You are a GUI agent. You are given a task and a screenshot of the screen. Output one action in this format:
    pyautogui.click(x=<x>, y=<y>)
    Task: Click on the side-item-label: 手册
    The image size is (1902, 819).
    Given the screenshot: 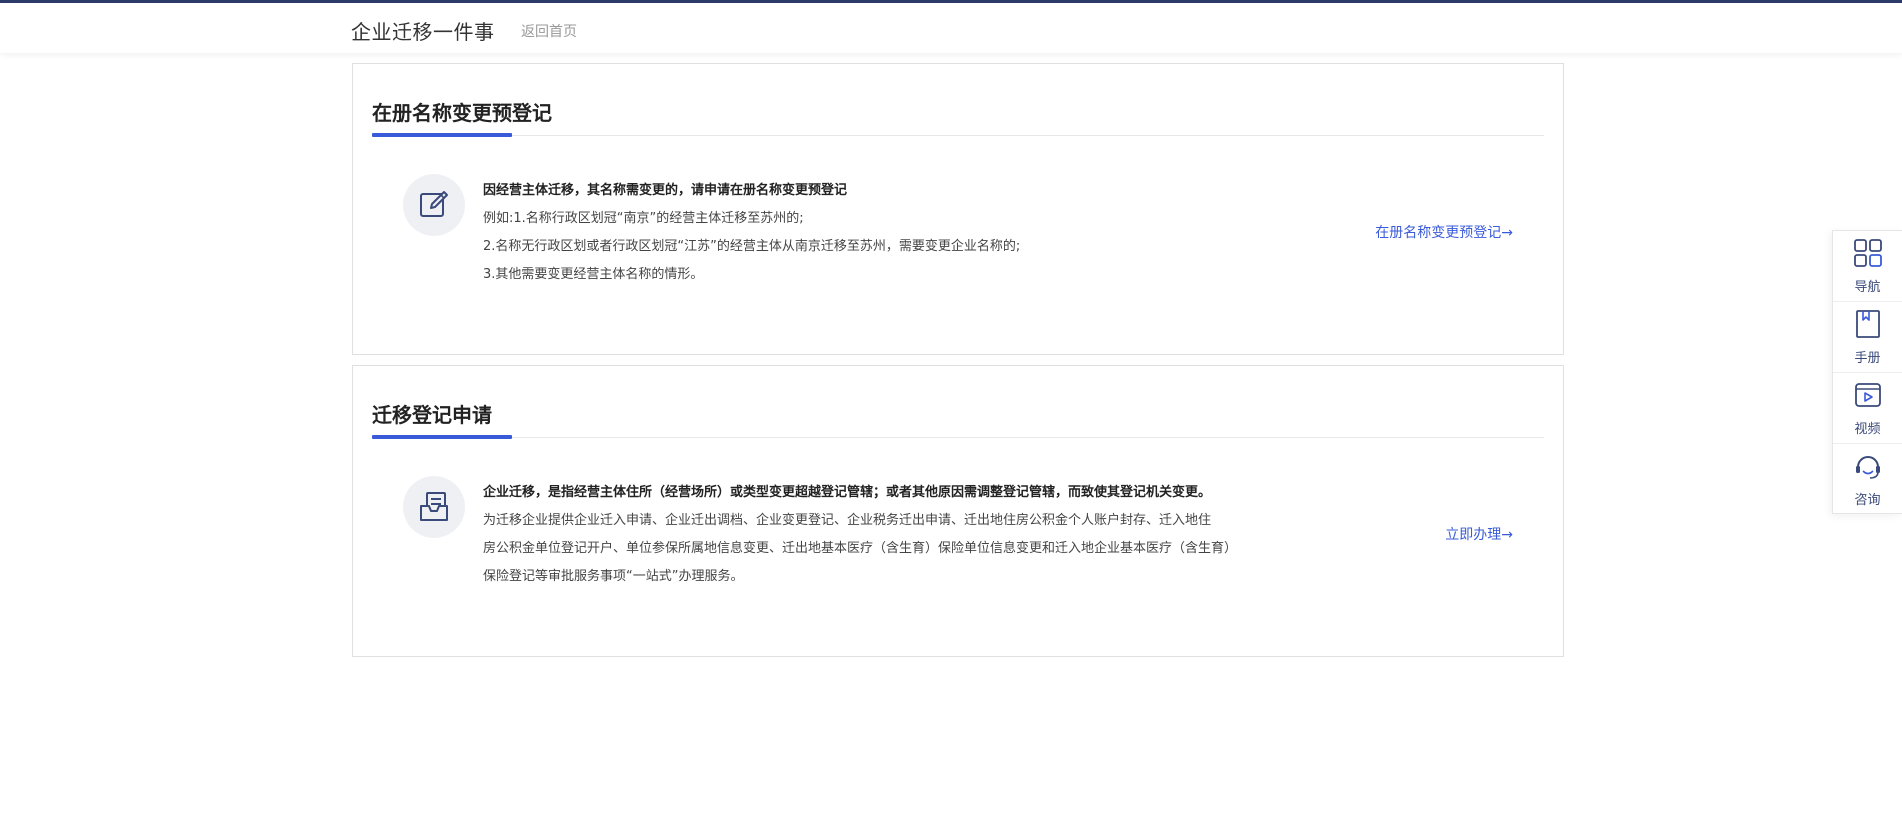 What is the action you would take?
    pyautogui.click(x=1867, y=358)
    